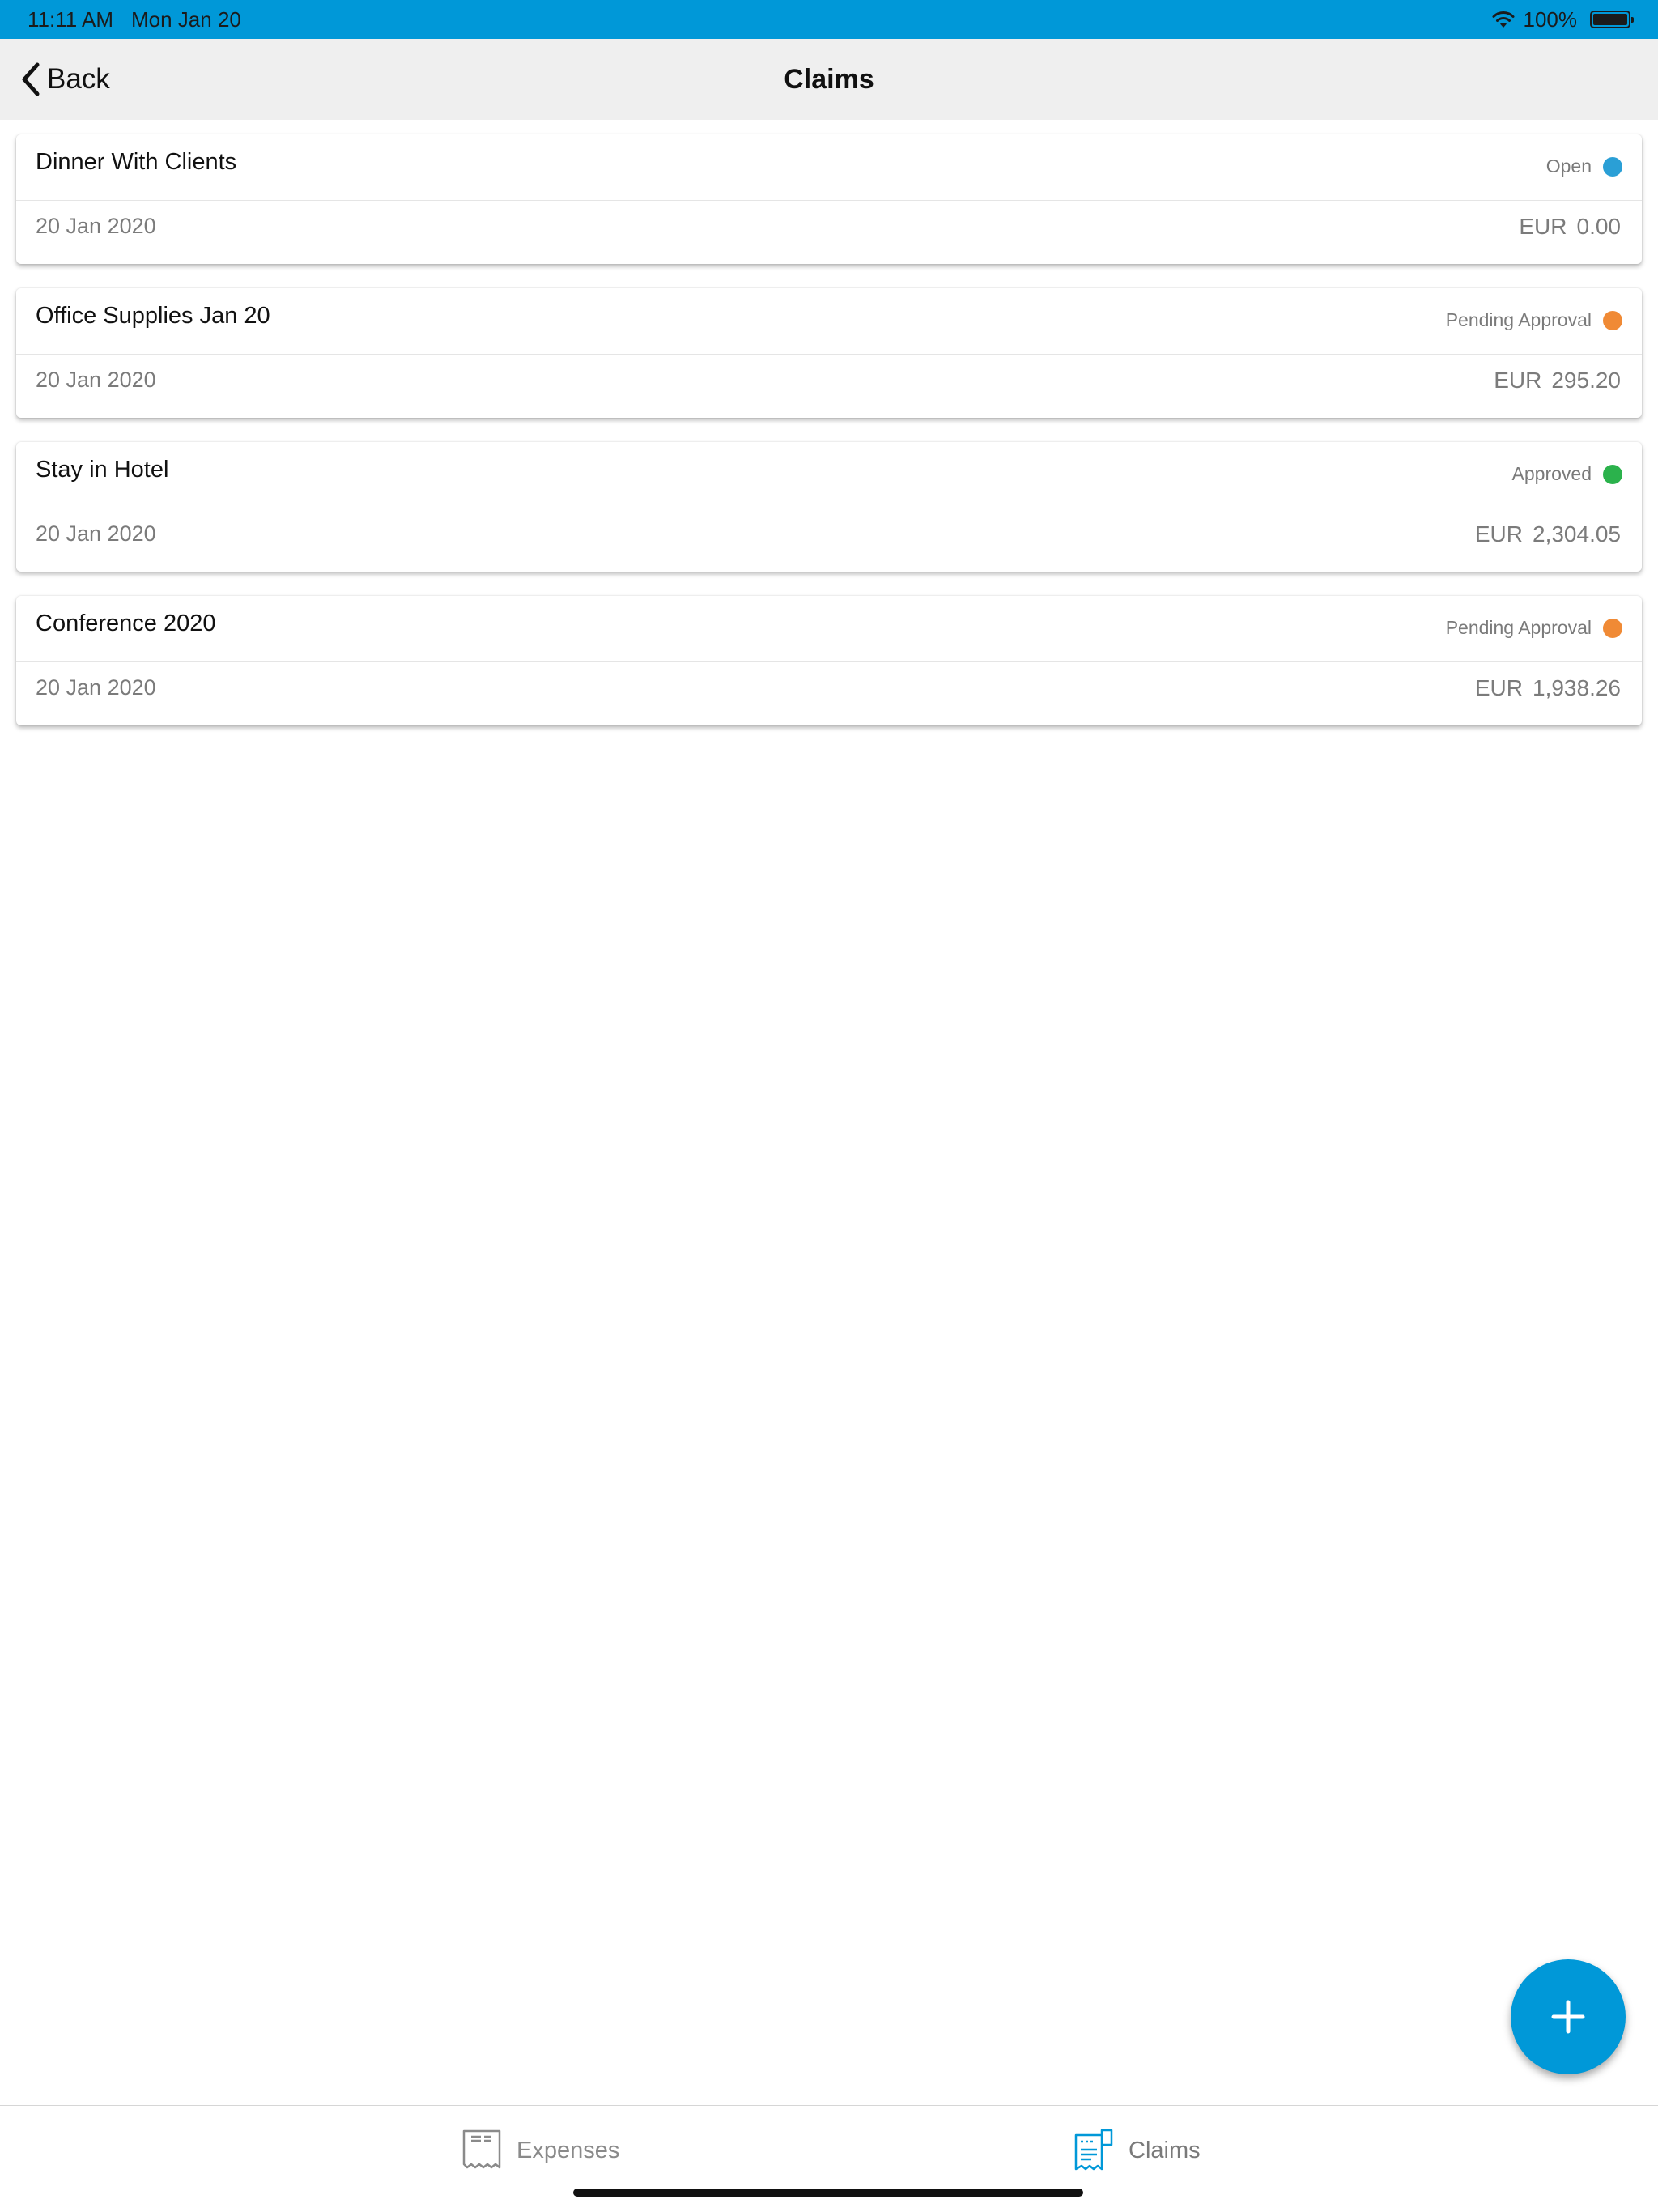  Describe the element at coordinates (1570, 227) in the screenshot. I see `claim-amount: EUR 0.00` at that location.